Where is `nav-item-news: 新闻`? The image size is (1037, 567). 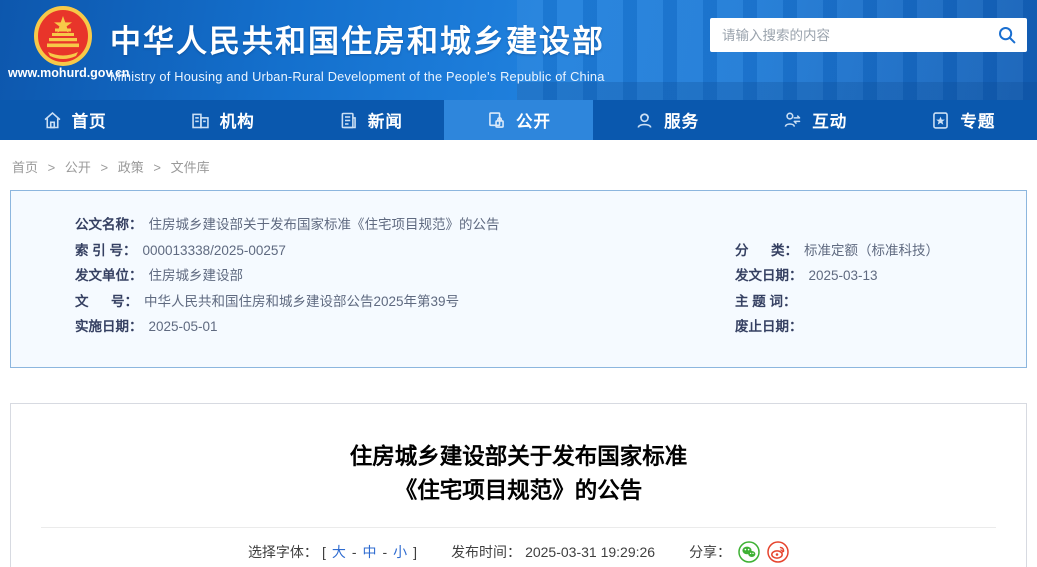 nav-item-news: 新闻 is located at coordinates (370, 120).